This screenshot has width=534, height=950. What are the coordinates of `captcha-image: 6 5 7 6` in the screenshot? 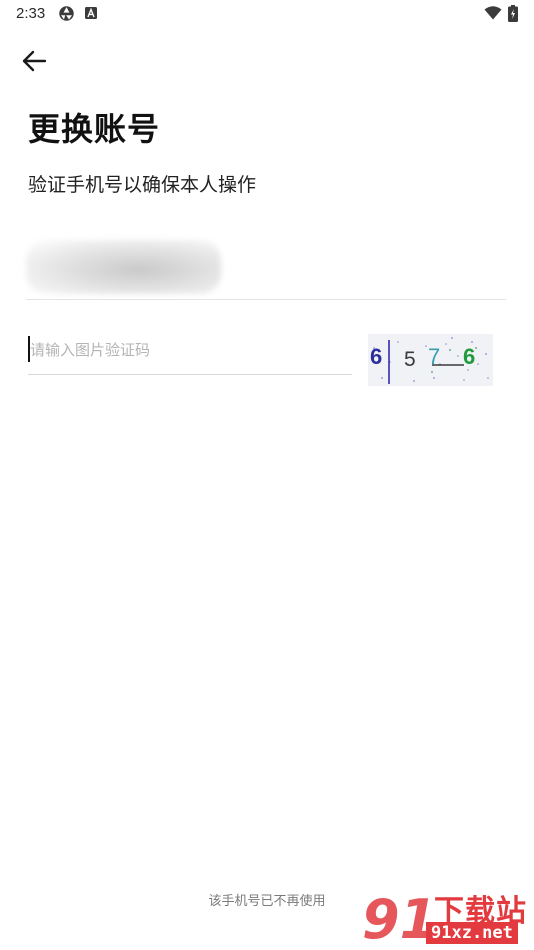 It's located at (430, 360).